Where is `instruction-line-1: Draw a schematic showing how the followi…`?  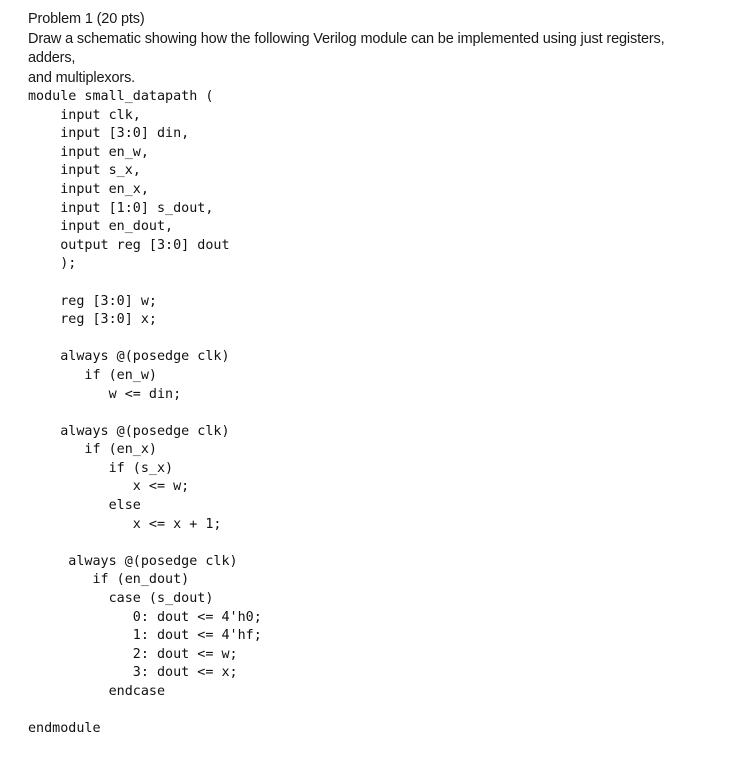
instruction-line-1: Draw a schematic showing how the followi… is located at coordinates (348, 48).